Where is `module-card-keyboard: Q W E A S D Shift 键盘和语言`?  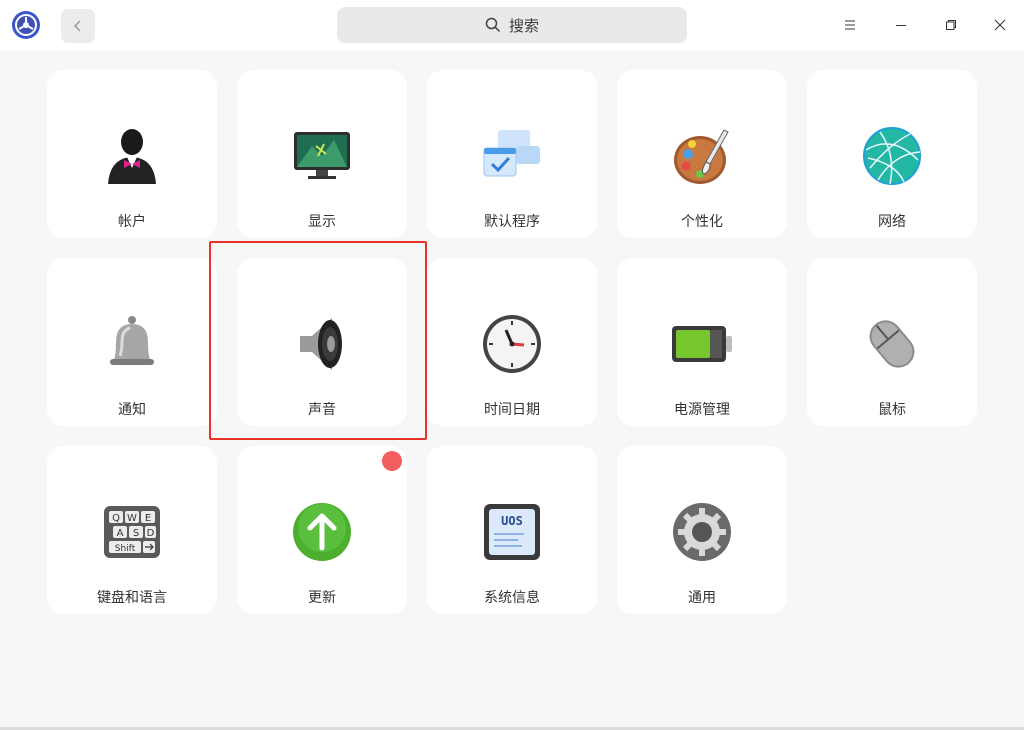 module-card-keyboard: Q W E A S D Shift 键盘和语言 is located at coordinates (132, 530).